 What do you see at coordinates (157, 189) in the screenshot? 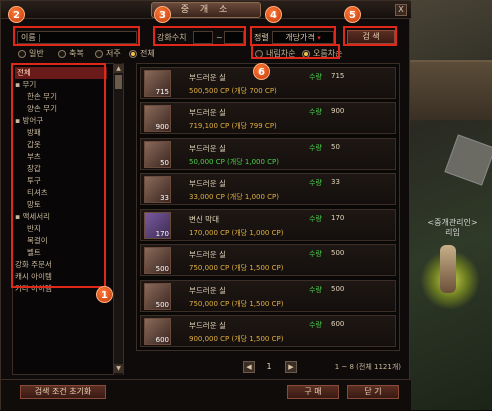
I see `thread-icon: 33` at bounding box center [157, 189].